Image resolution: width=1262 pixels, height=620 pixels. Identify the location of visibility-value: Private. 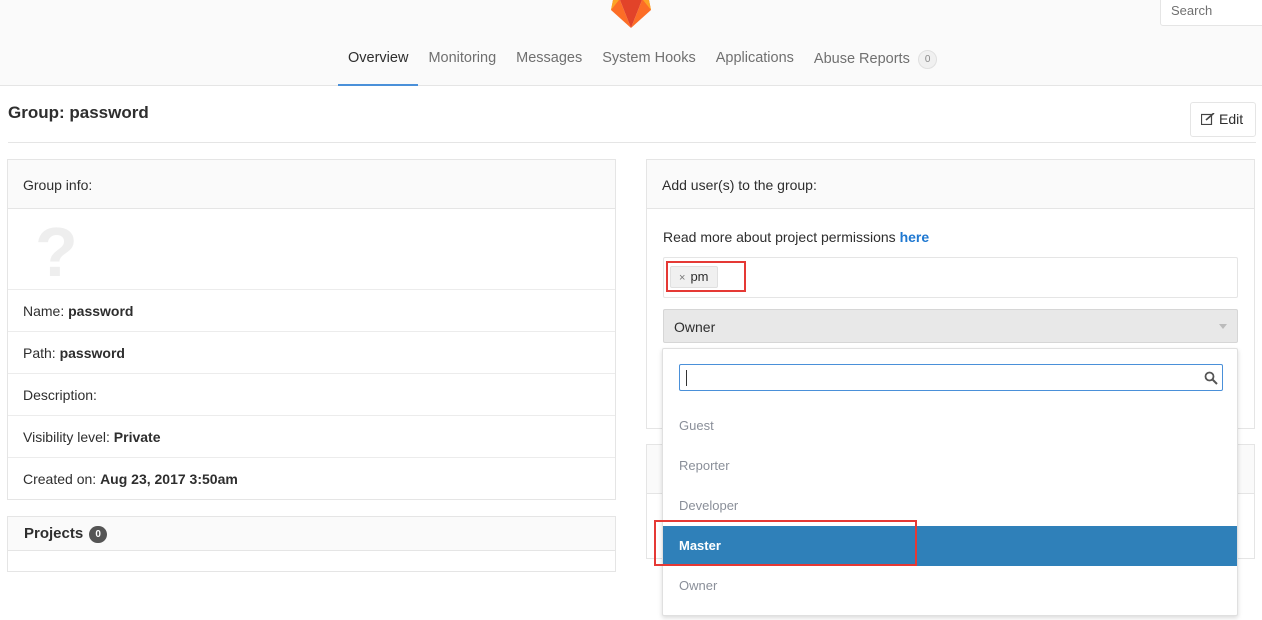
(137, 437).